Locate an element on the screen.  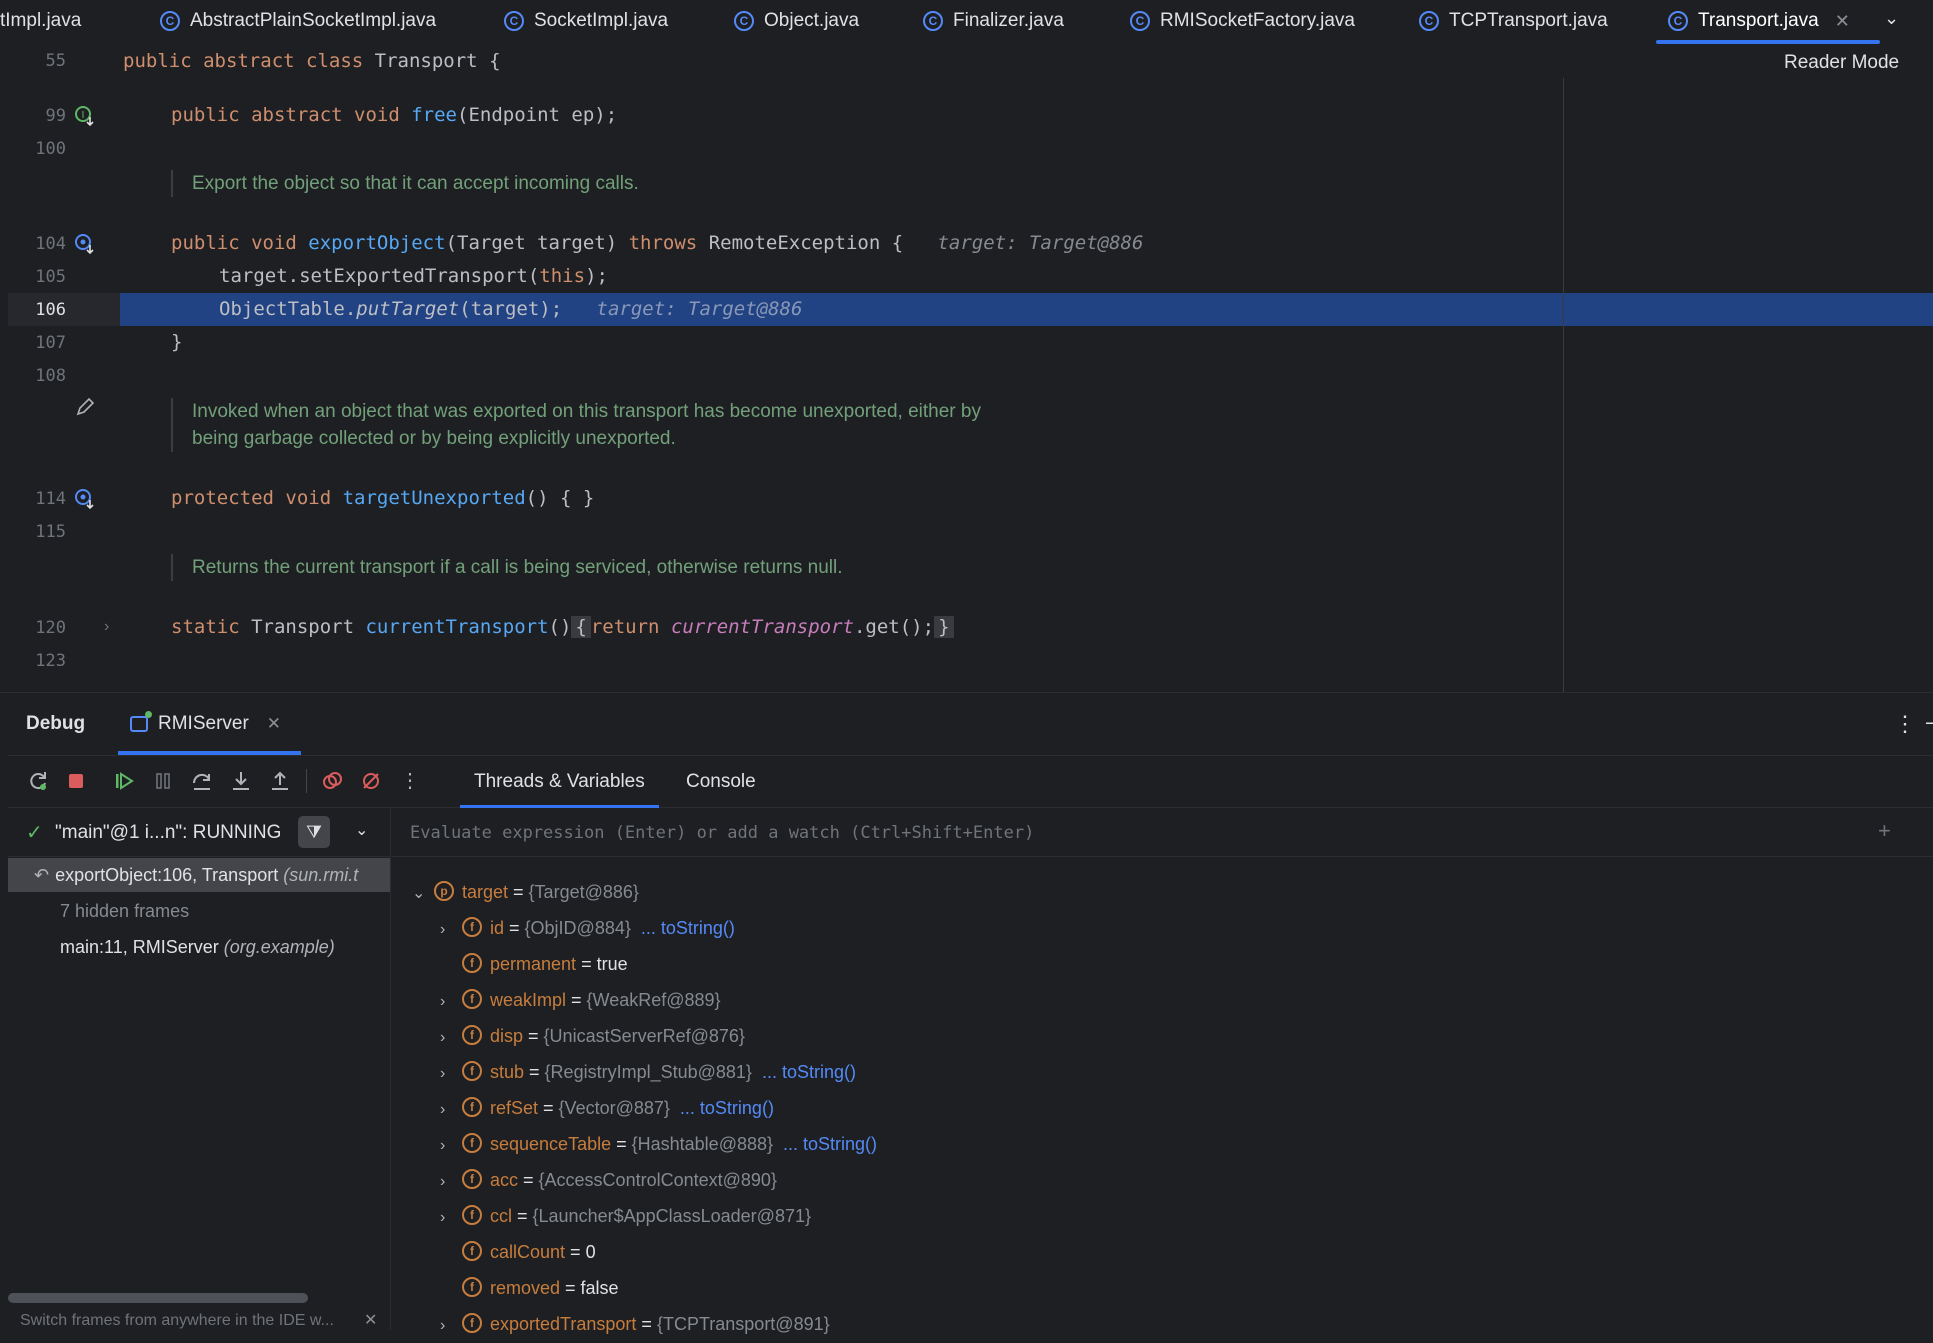
pause-icon is located at coordinates (163, 781).